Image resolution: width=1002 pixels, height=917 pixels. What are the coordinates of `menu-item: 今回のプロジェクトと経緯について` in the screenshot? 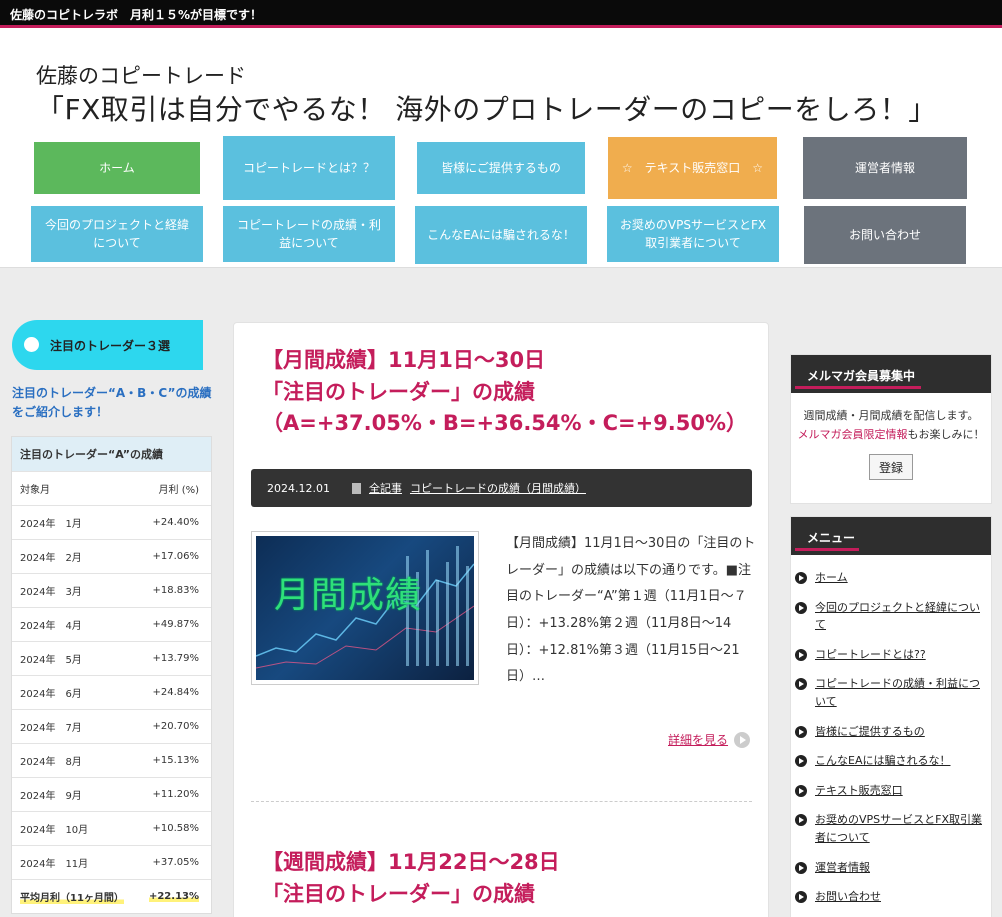 It's located at (890, 616).